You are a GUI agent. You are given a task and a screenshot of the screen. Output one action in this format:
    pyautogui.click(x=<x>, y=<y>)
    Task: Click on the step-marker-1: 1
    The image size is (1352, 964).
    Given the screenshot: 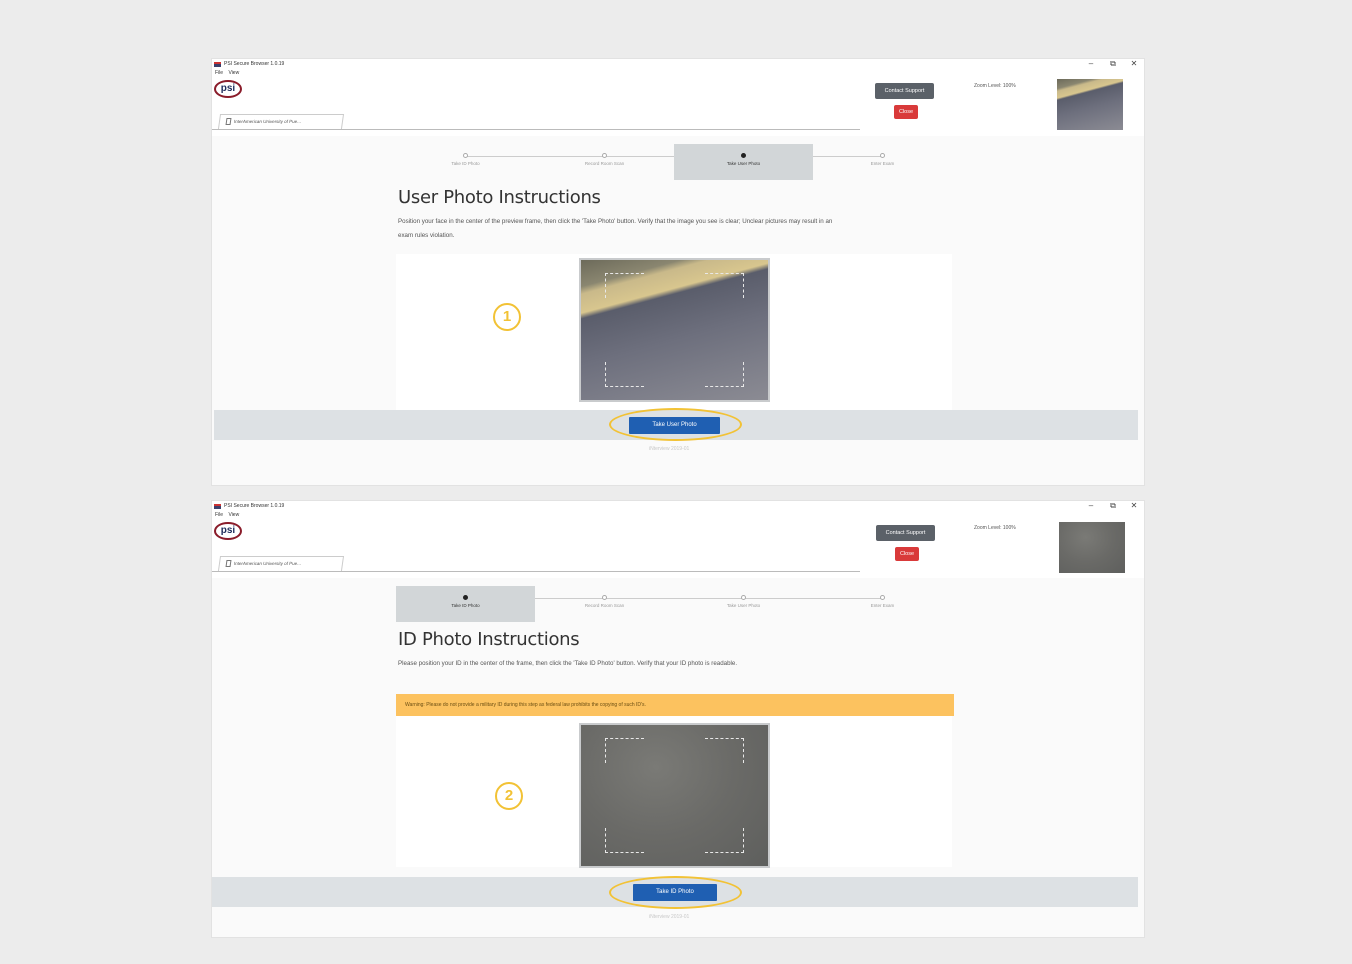 What is the action you would take?
    pyautogui.click(x=507, y=317)
    